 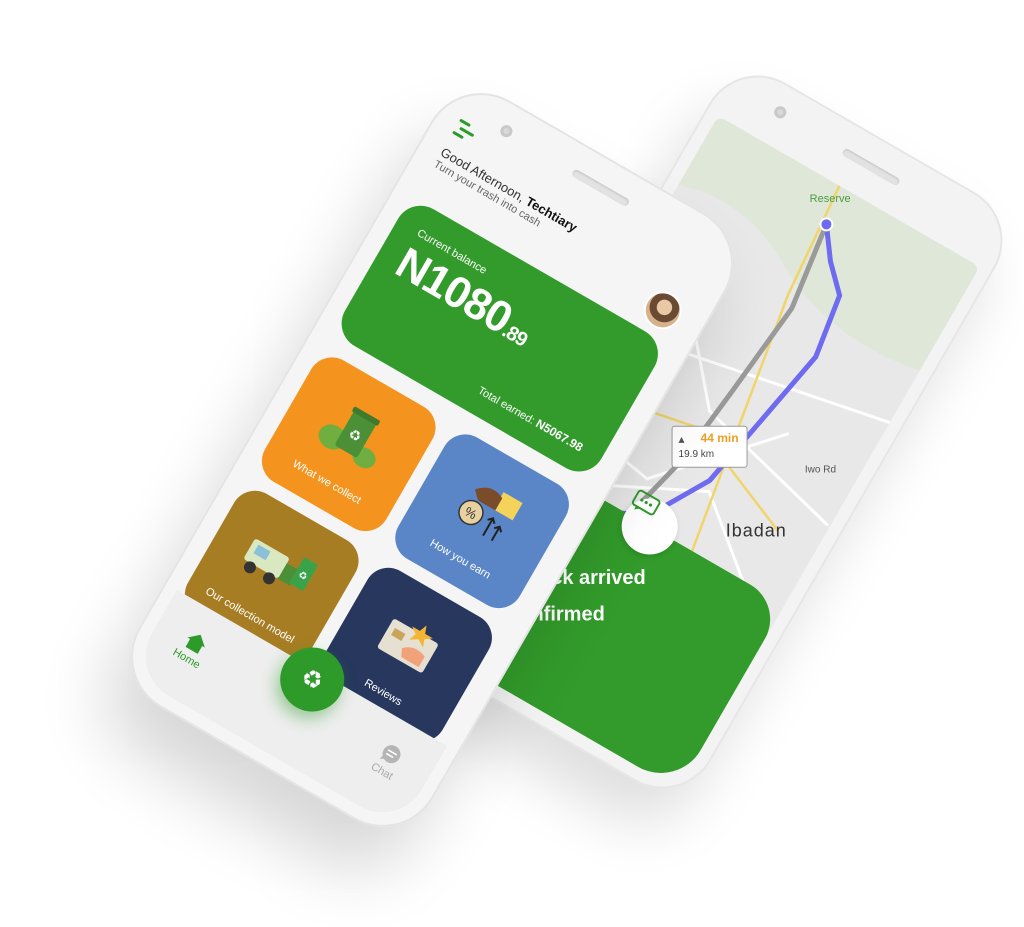 I want to click on eta-minutes: 44 min, so click(x=719, y=437).